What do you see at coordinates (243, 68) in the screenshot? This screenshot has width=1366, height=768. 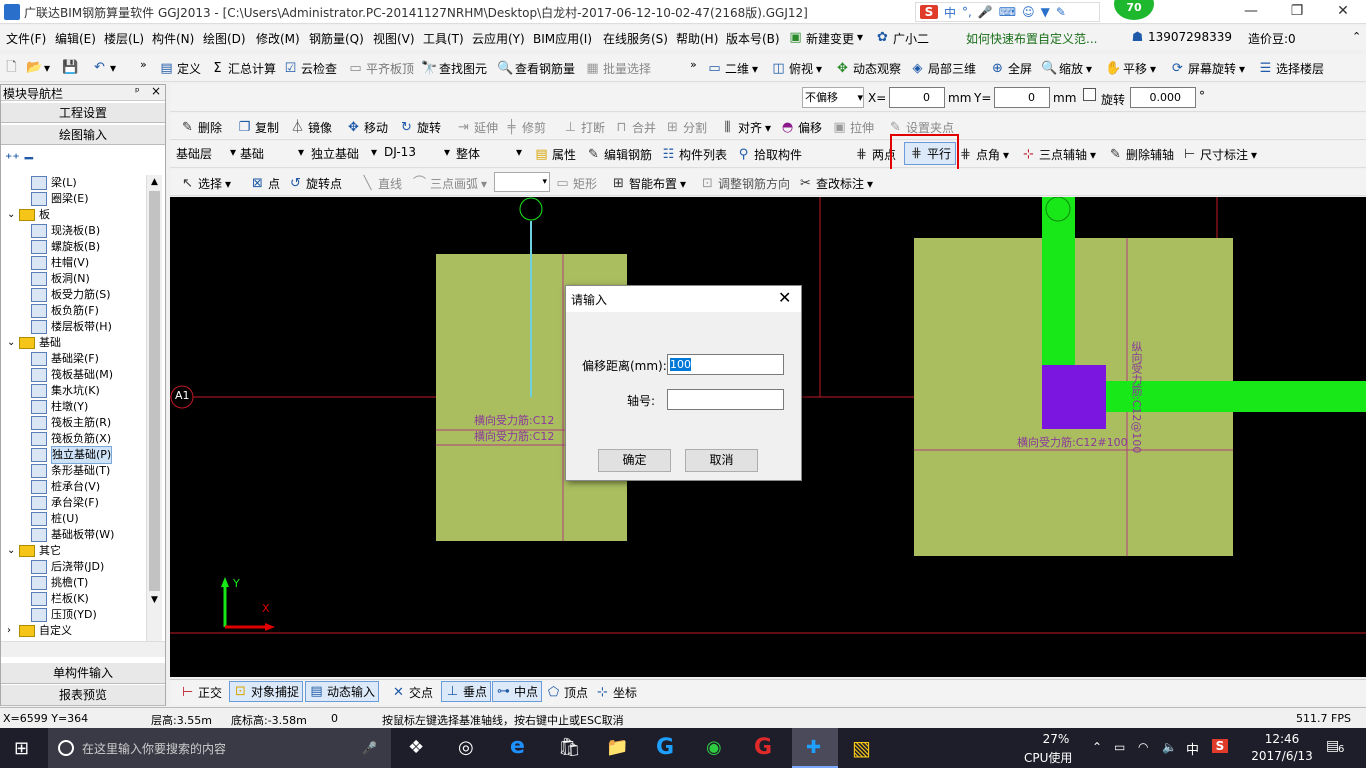 I see `sum-calc-button: Σ 汇总计算` at bounding box center [243, 68].